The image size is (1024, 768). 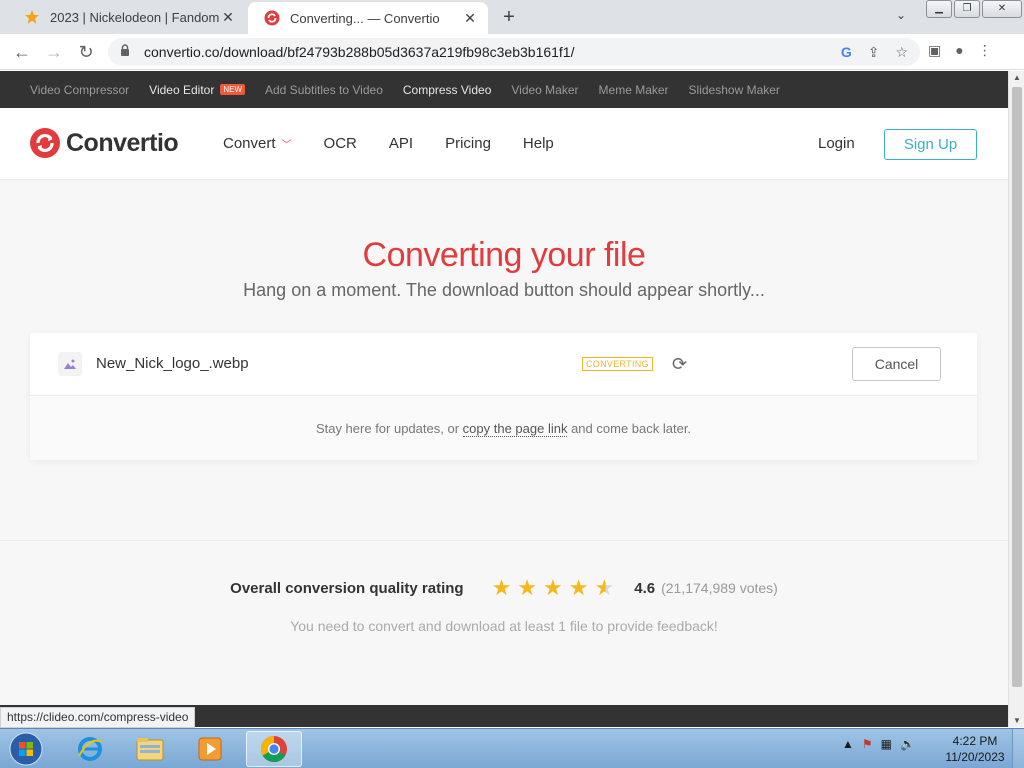 What do you see at coordinates (401, 143) in the screenshot?
I see `nav-api: API` at bounding box center [401, 143].